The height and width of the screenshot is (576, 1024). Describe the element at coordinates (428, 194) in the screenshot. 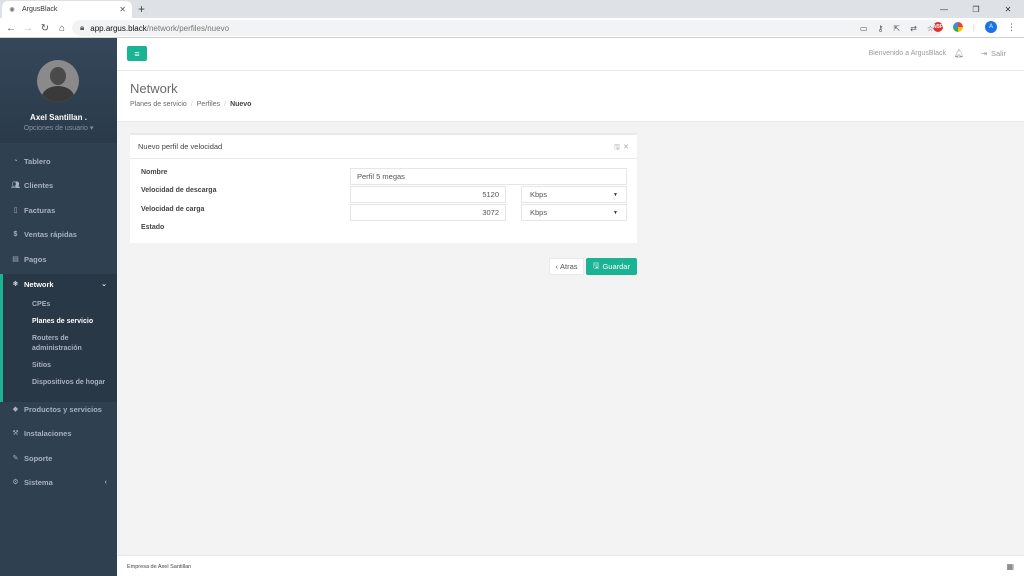

I see `download-speed-input: 5120` at that location.